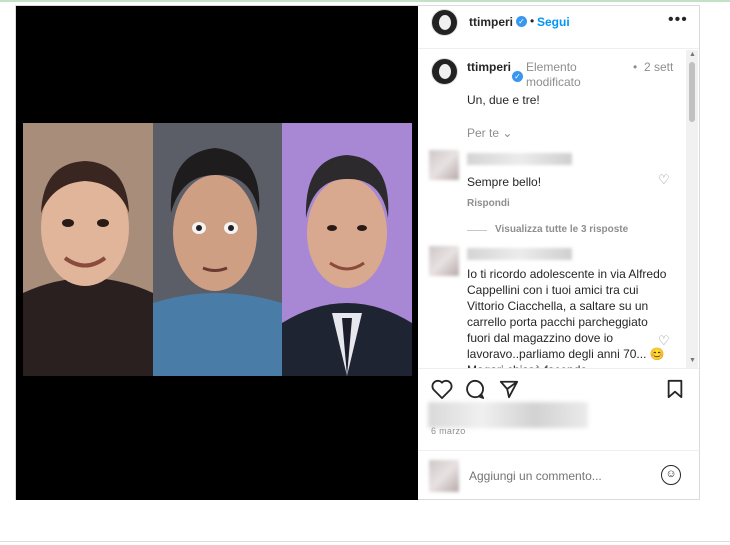 The width and height of the screenshot is (730, 545). I want to click on add-comment-row: ☺, so click(558, 475).